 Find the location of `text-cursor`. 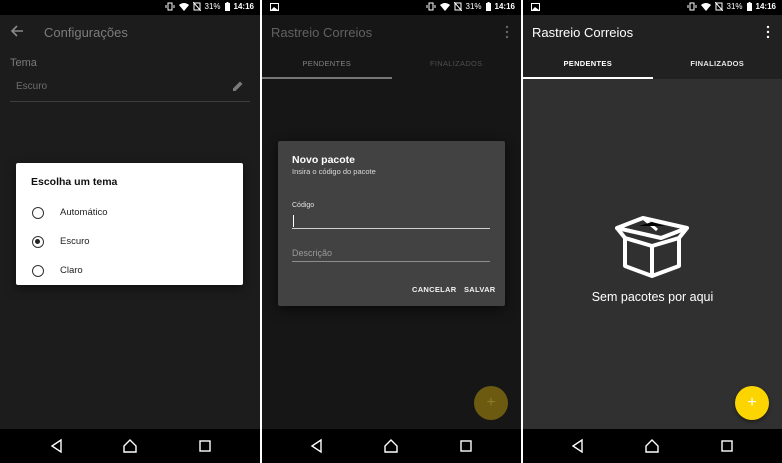

text-cursor is located at coordinates (293, 221).